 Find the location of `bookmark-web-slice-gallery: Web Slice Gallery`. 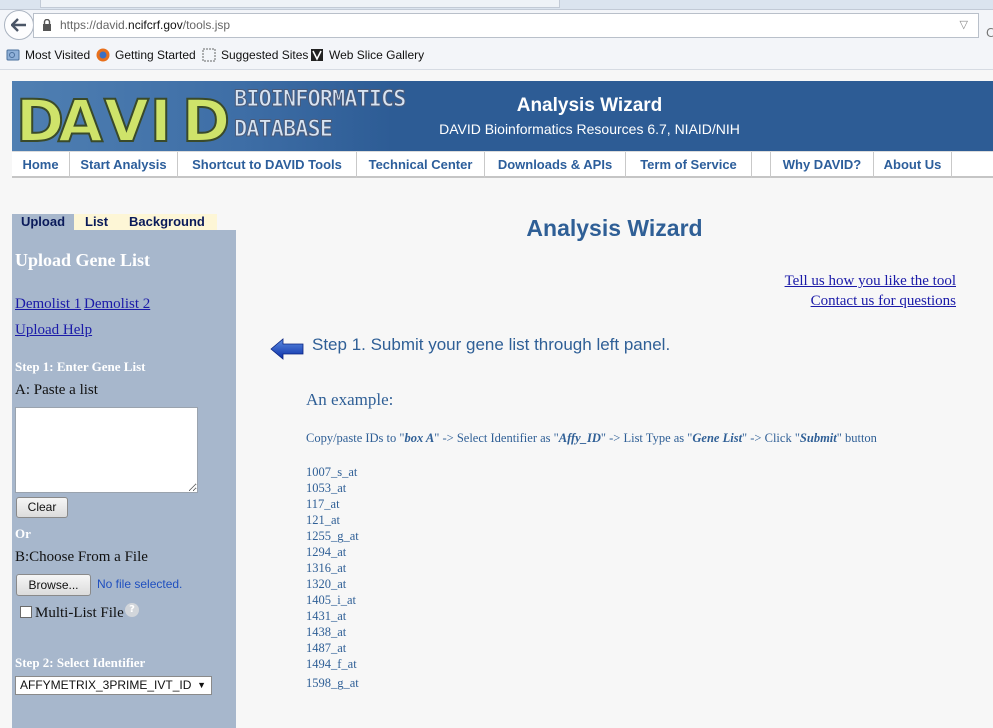

bookmark-web-slice-gallery: Web Slice Gallery is located at coordinates (367, 55).